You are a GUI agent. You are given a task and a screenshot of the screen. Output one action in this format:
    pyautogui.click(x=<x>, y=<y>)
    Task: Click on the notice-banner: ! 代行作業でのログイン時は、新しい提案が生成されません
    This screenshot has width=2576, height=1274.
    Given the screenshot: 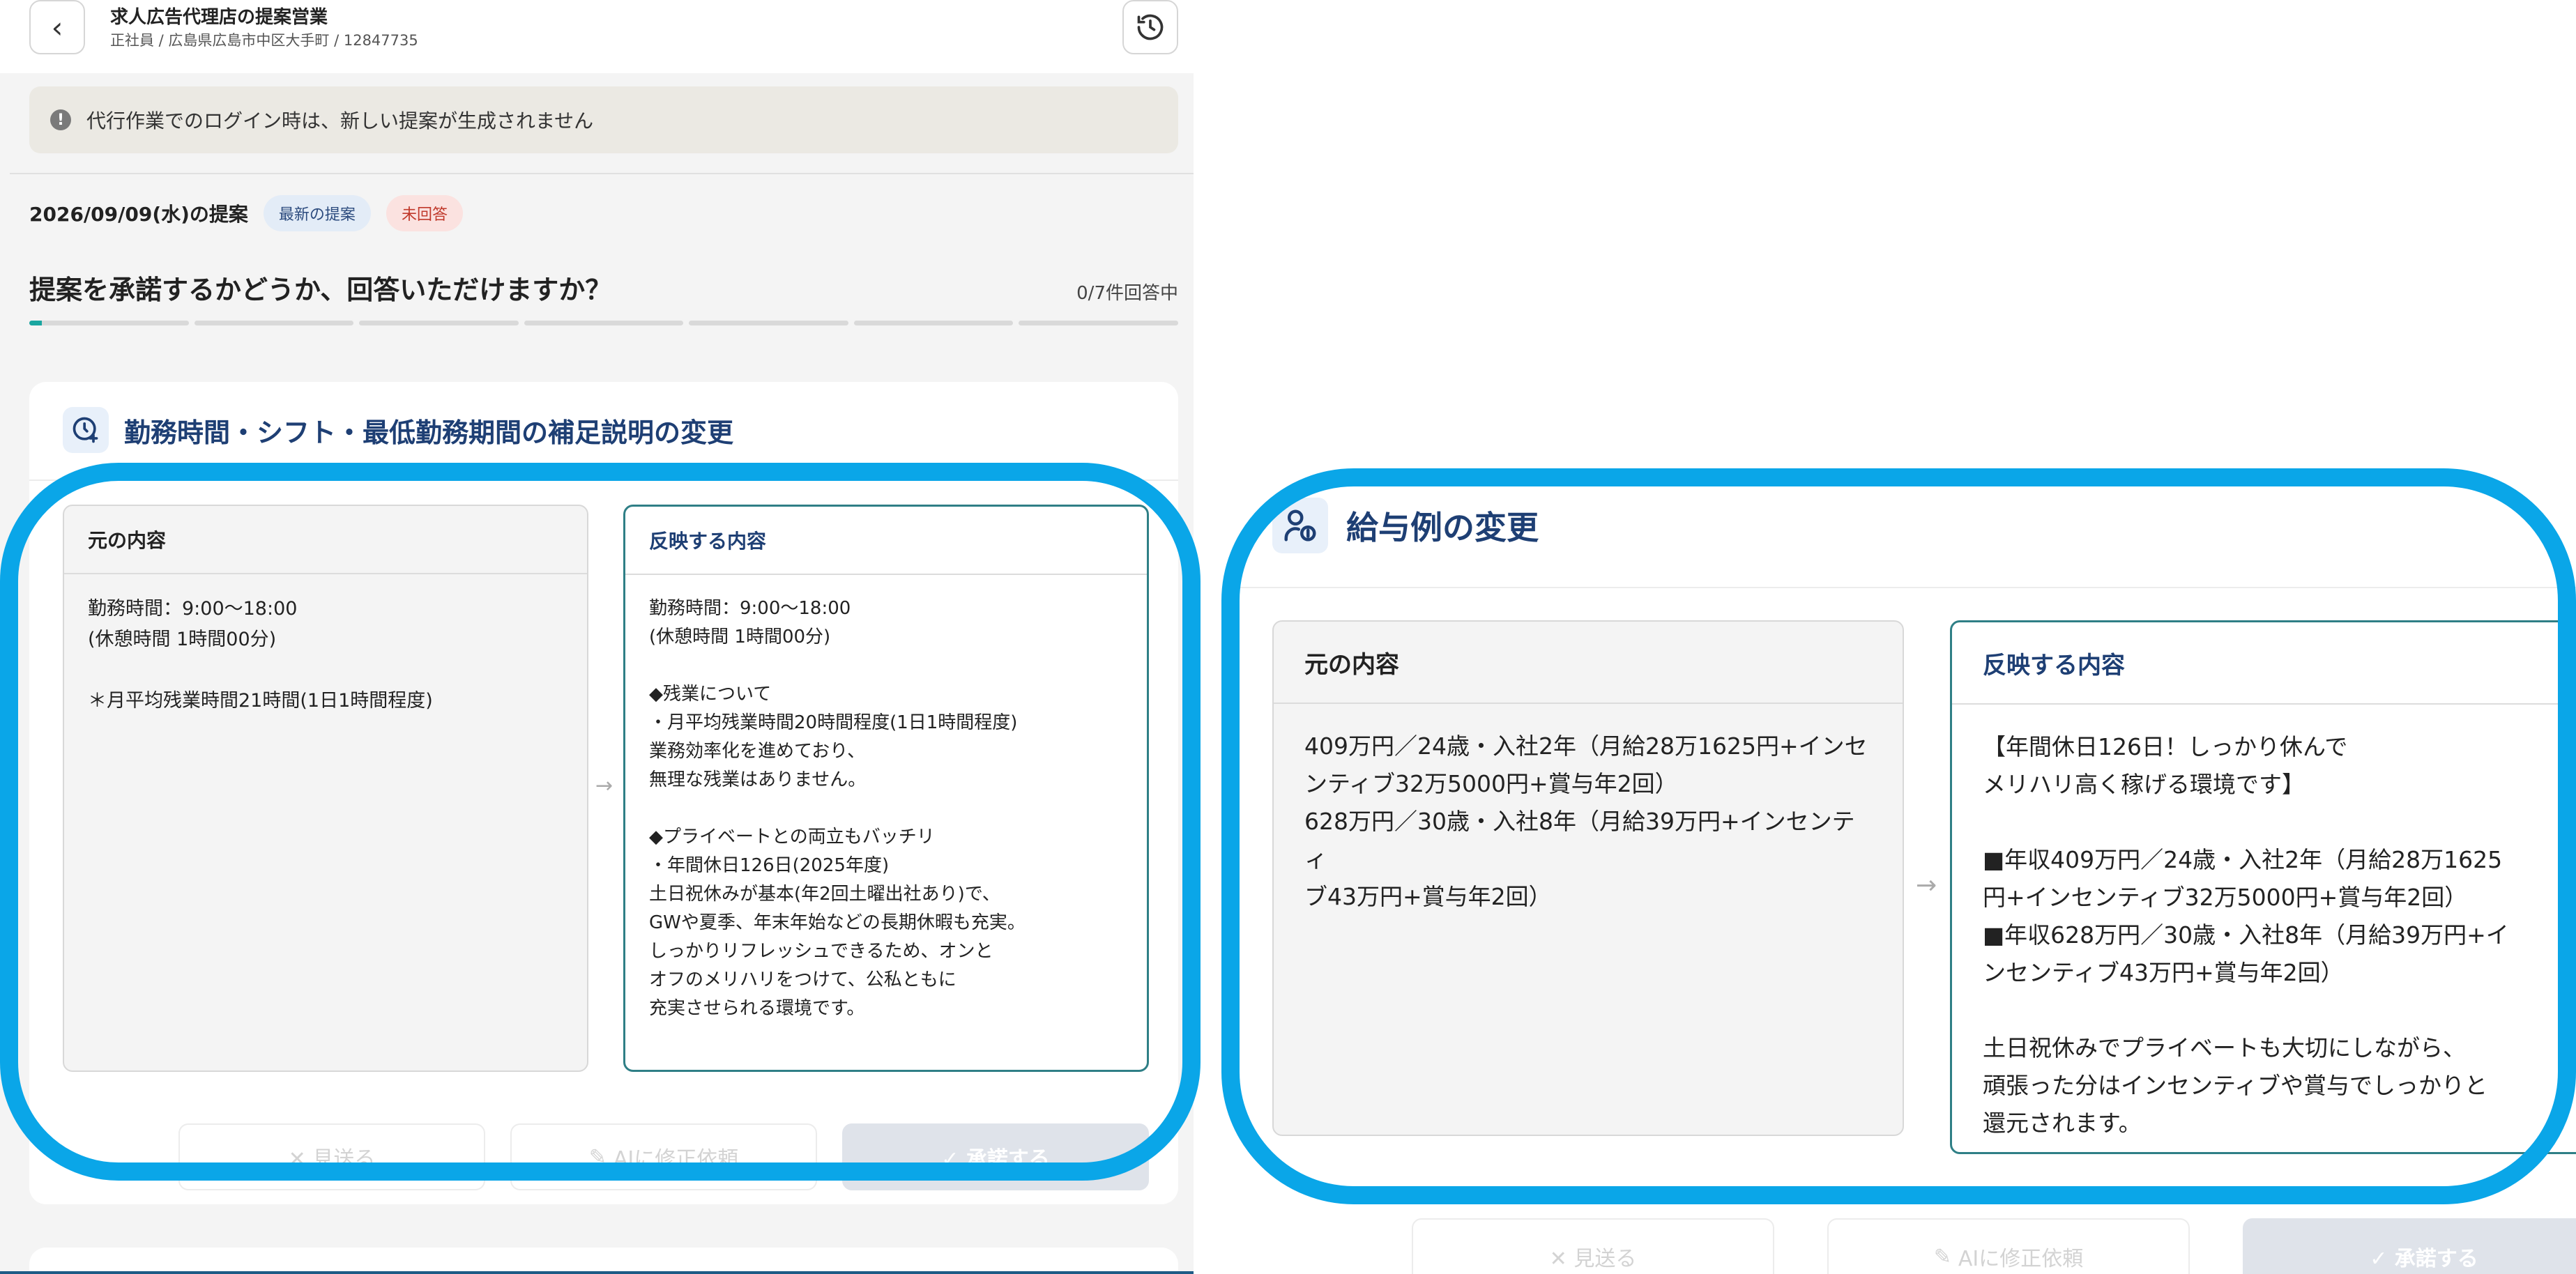 What is the action you would take?
    pyautogui.click(x=603, y=120)
    